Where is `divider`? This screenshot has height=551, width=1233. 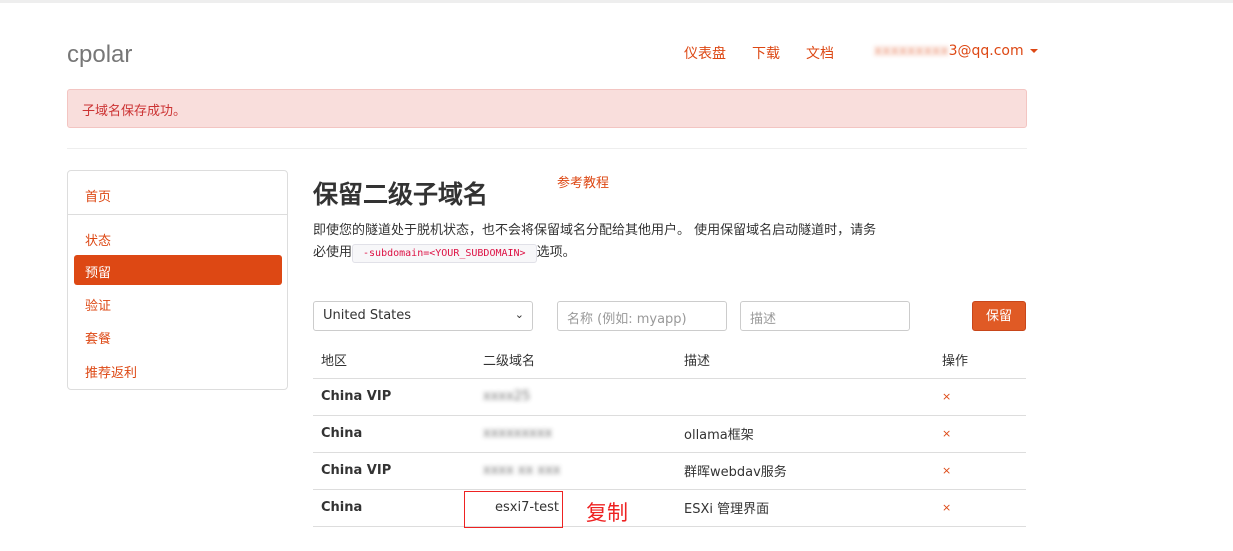
divider is located at coordinates (547, 148).